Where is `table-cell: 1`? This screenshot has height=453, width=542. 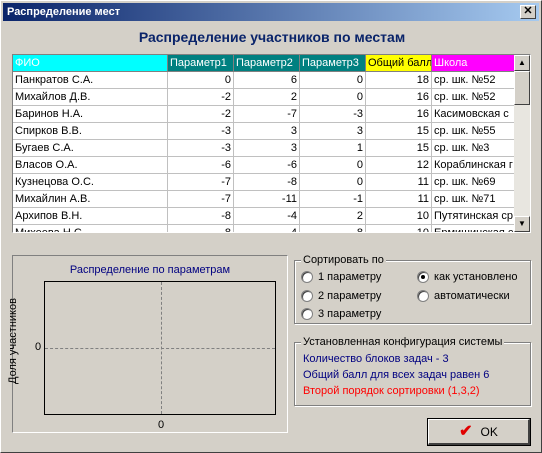
table-cell: 1 is located at coordinates (333, 148).